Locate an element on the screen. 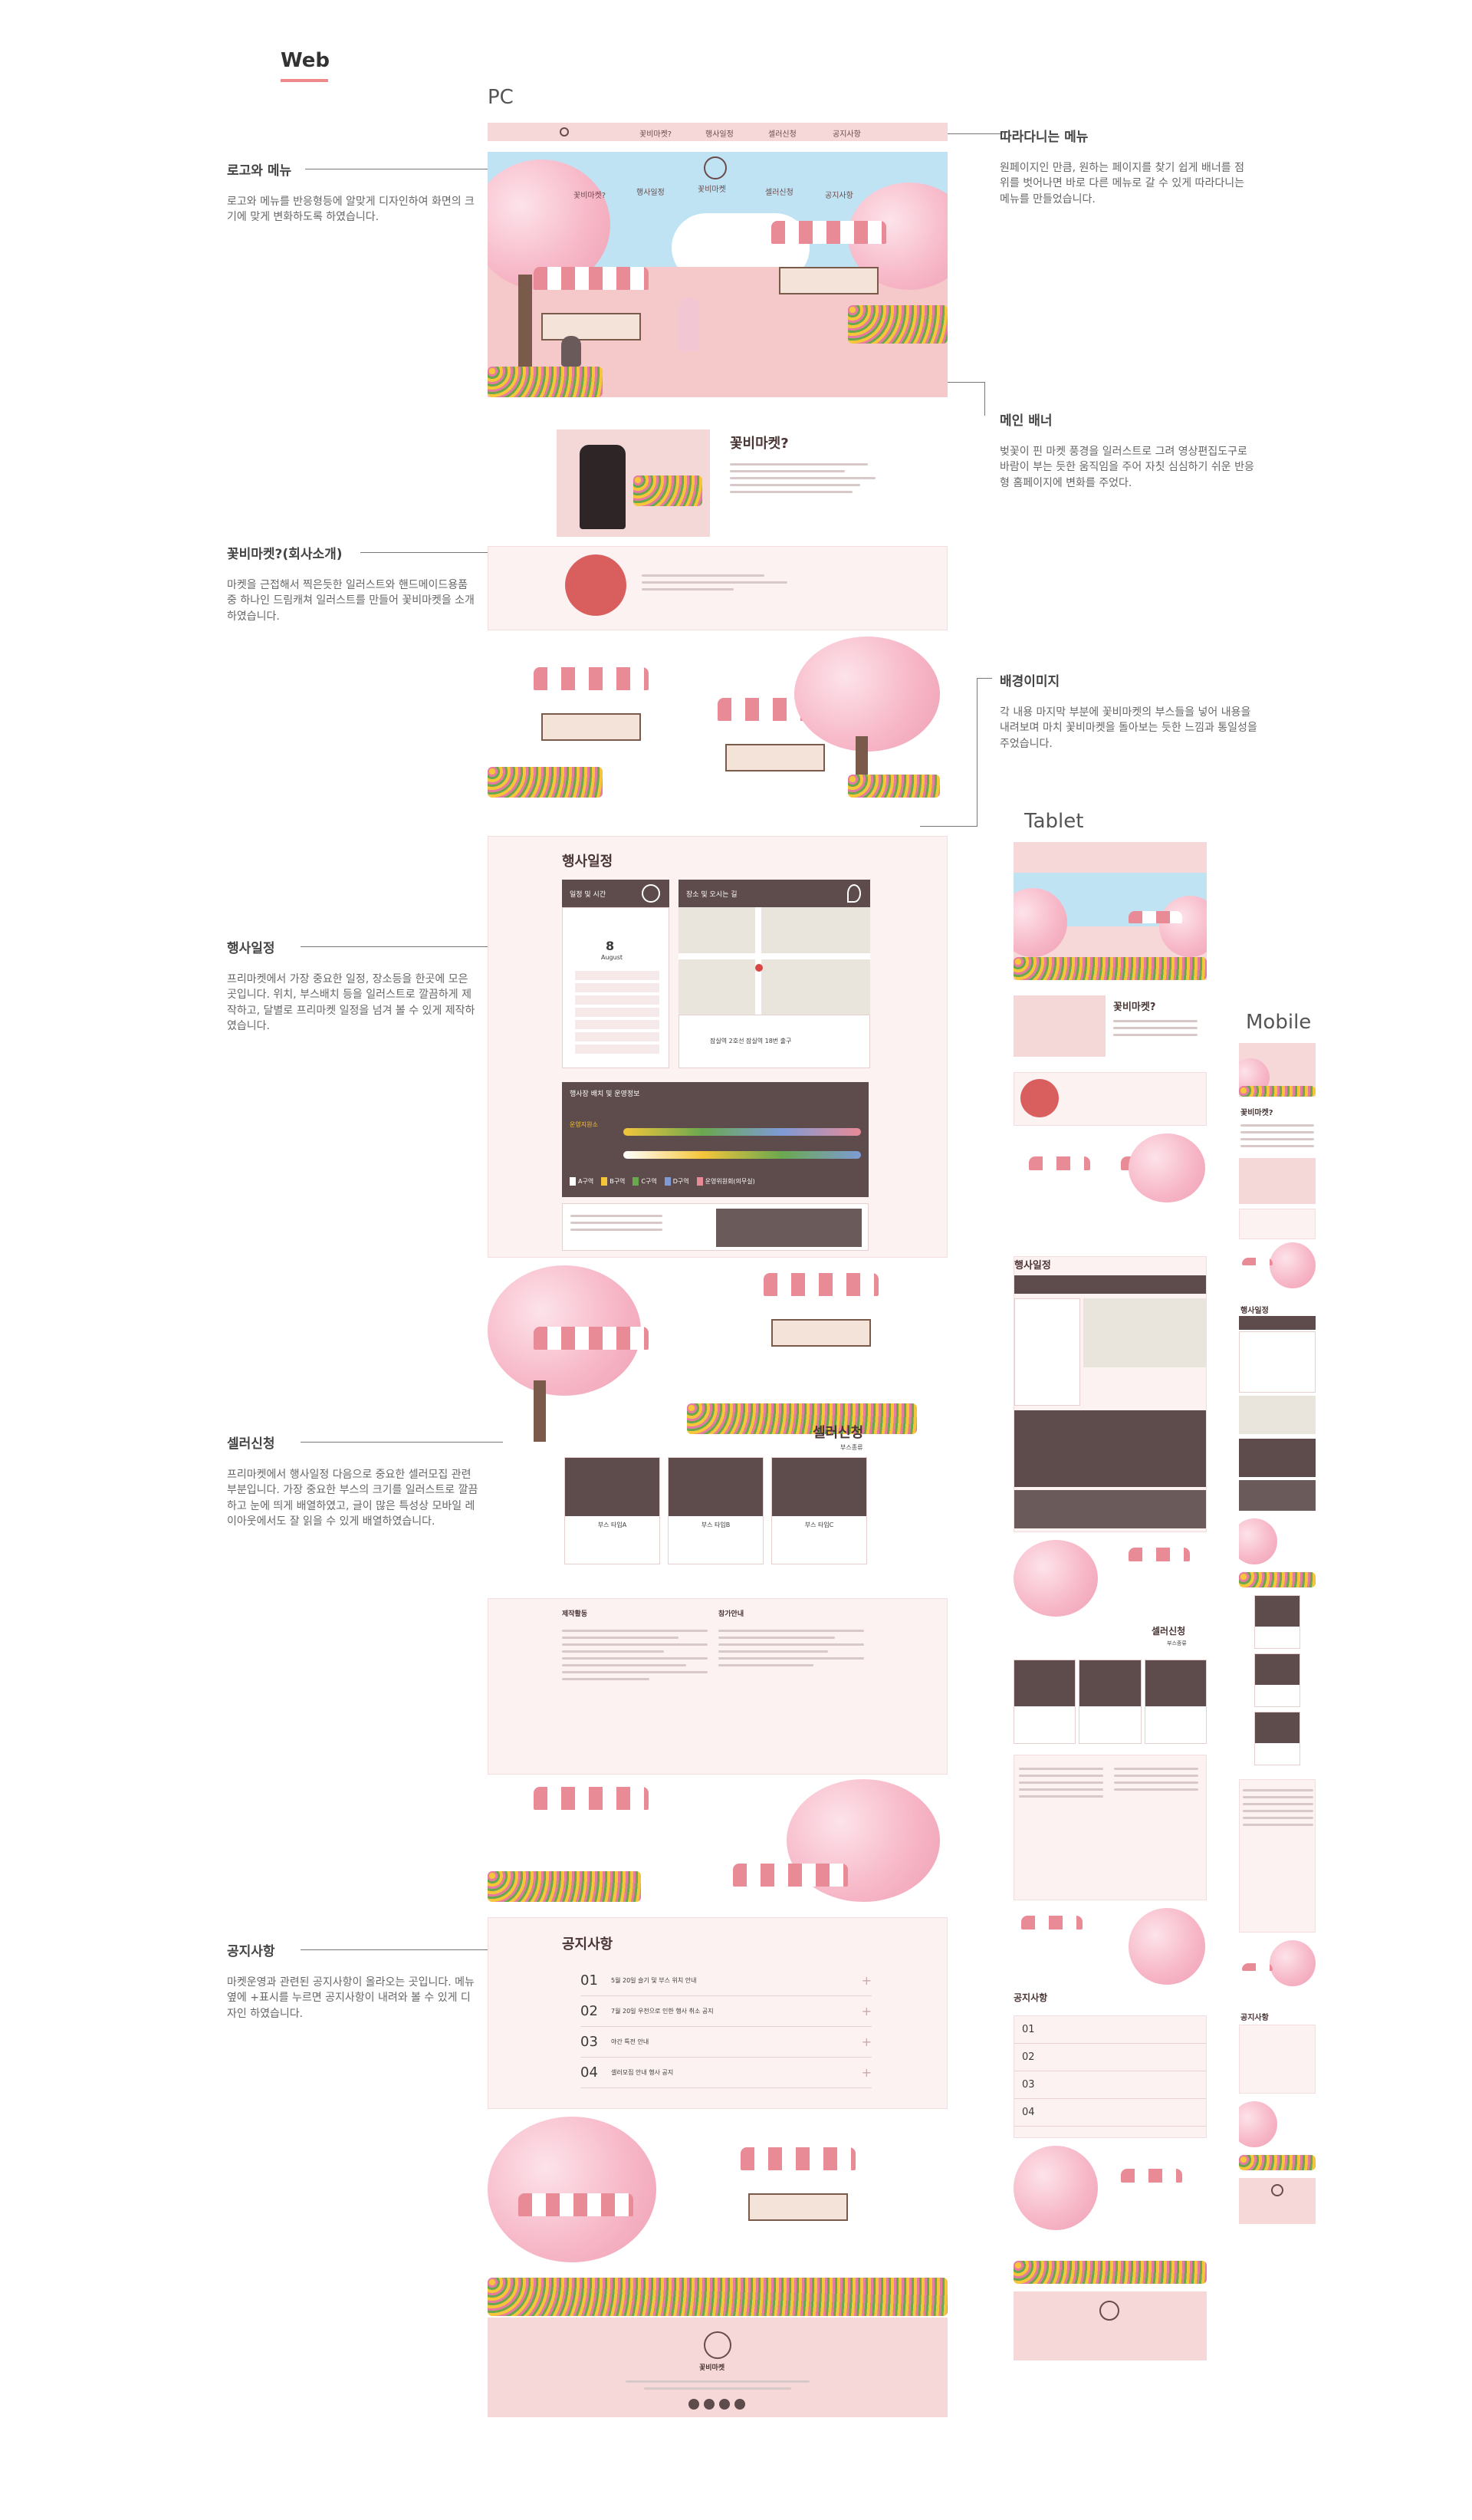  calendar-month: 8 is located at coordinates (611, 946).